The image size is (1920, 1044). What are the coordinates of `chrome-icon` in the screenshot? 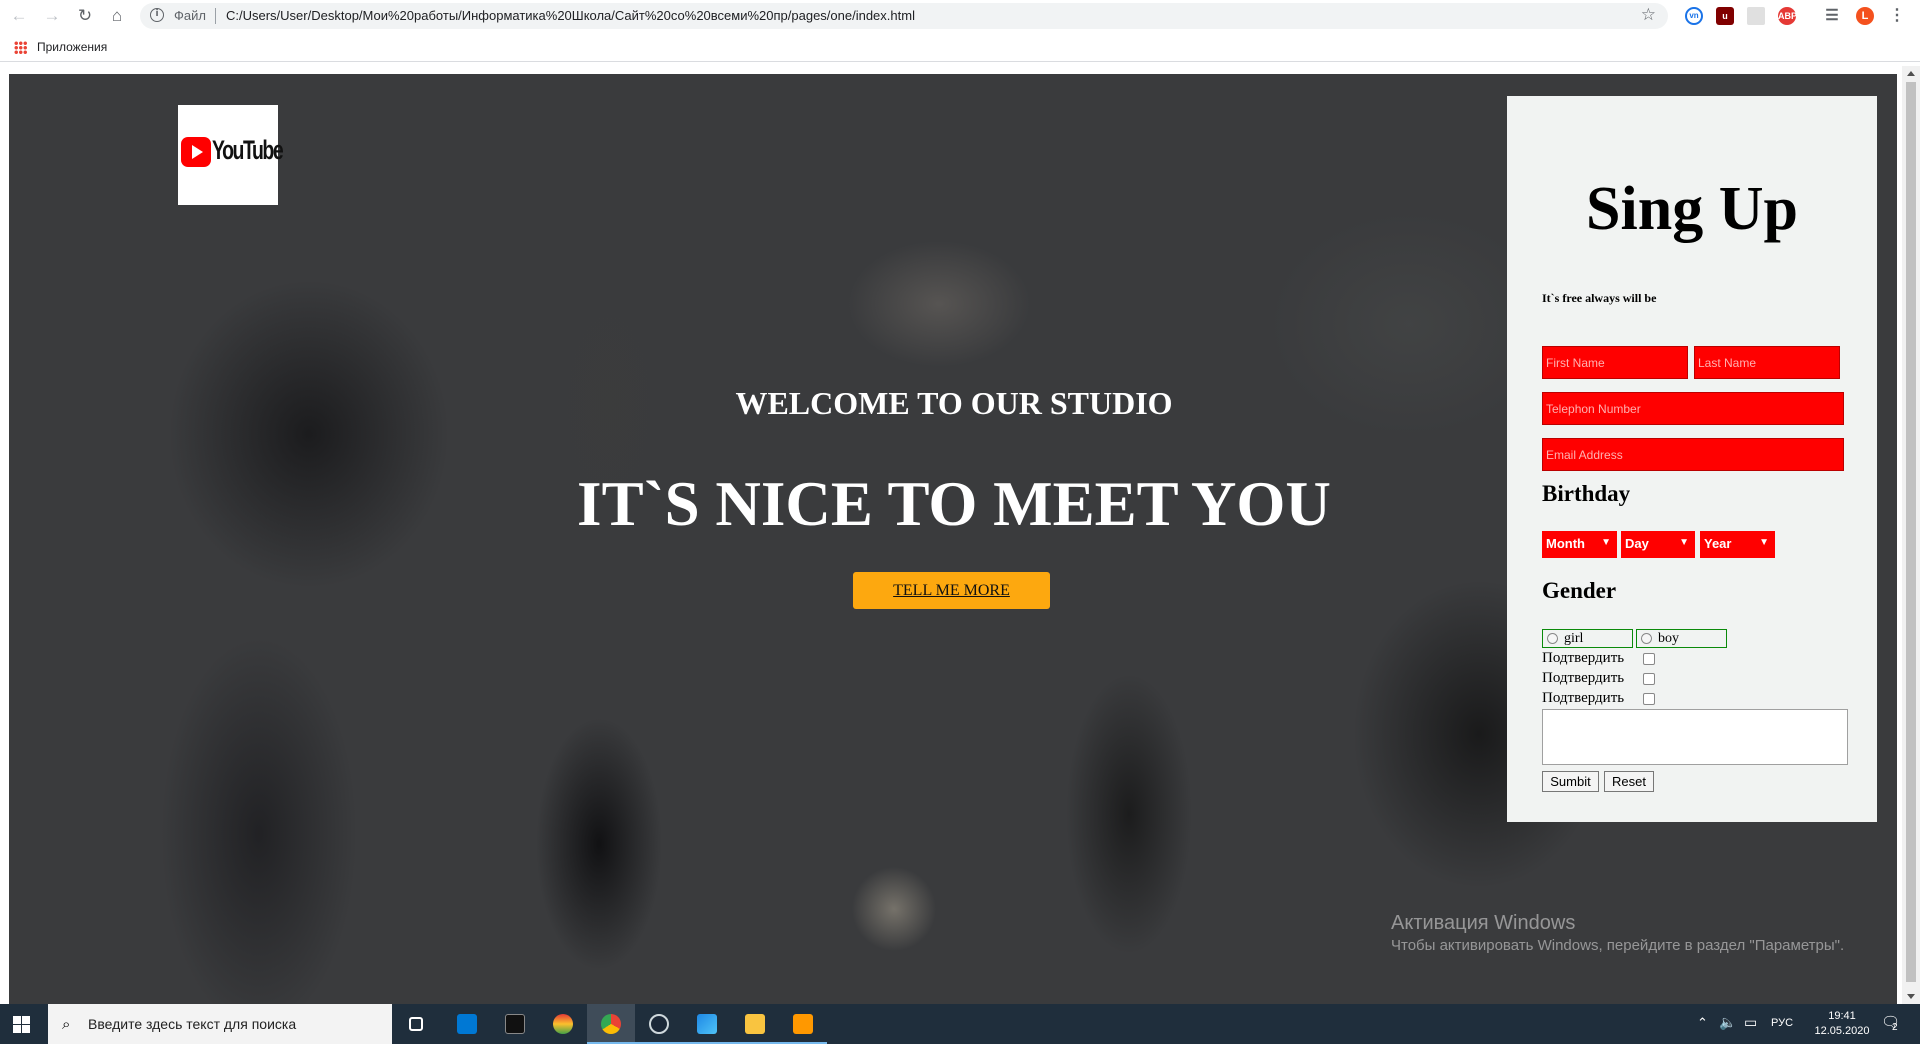 It's located at (611, 1024).